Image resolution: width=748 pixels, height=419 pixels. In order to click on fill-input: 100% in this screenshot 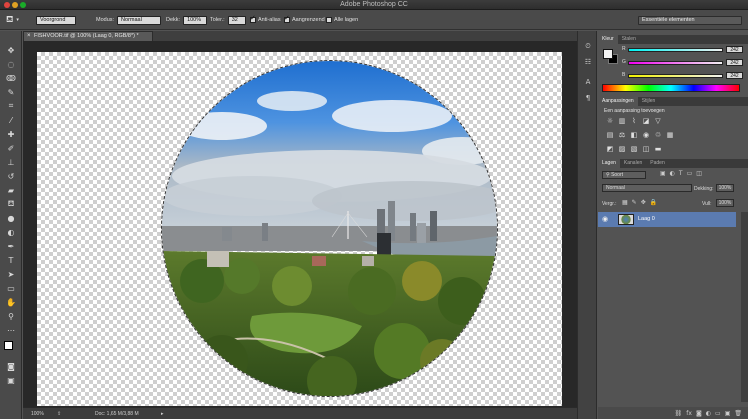, I will do `click(725, 203)`.